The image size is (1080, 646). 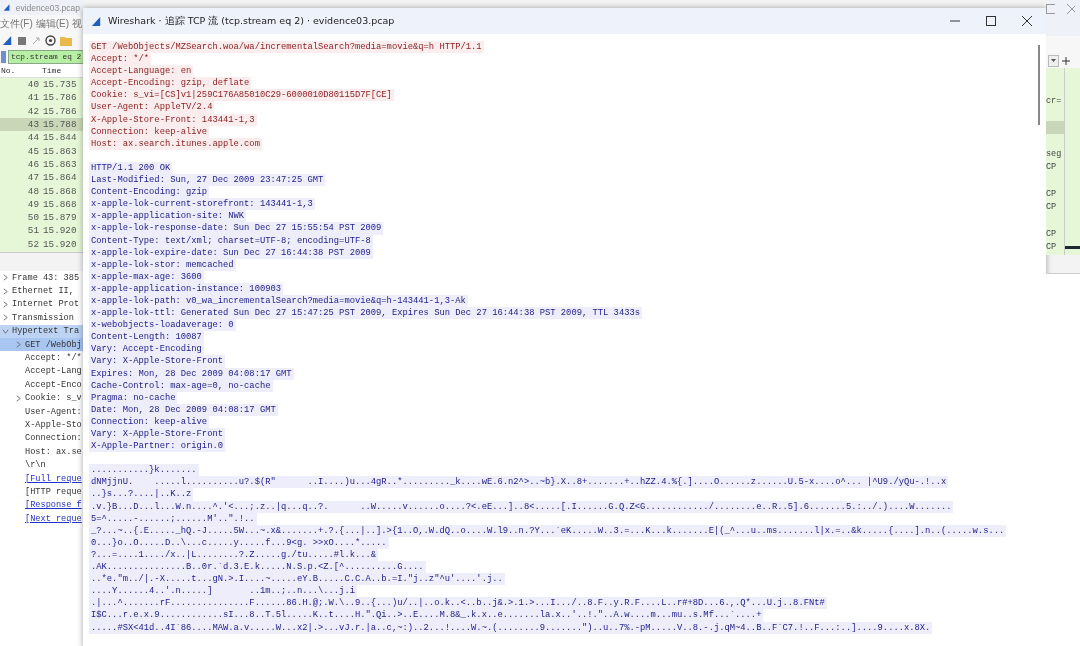 What do you see at coordinates (20, 70) in the screenshot?
I see `column-header: No.` at bounding box center [20, 70].